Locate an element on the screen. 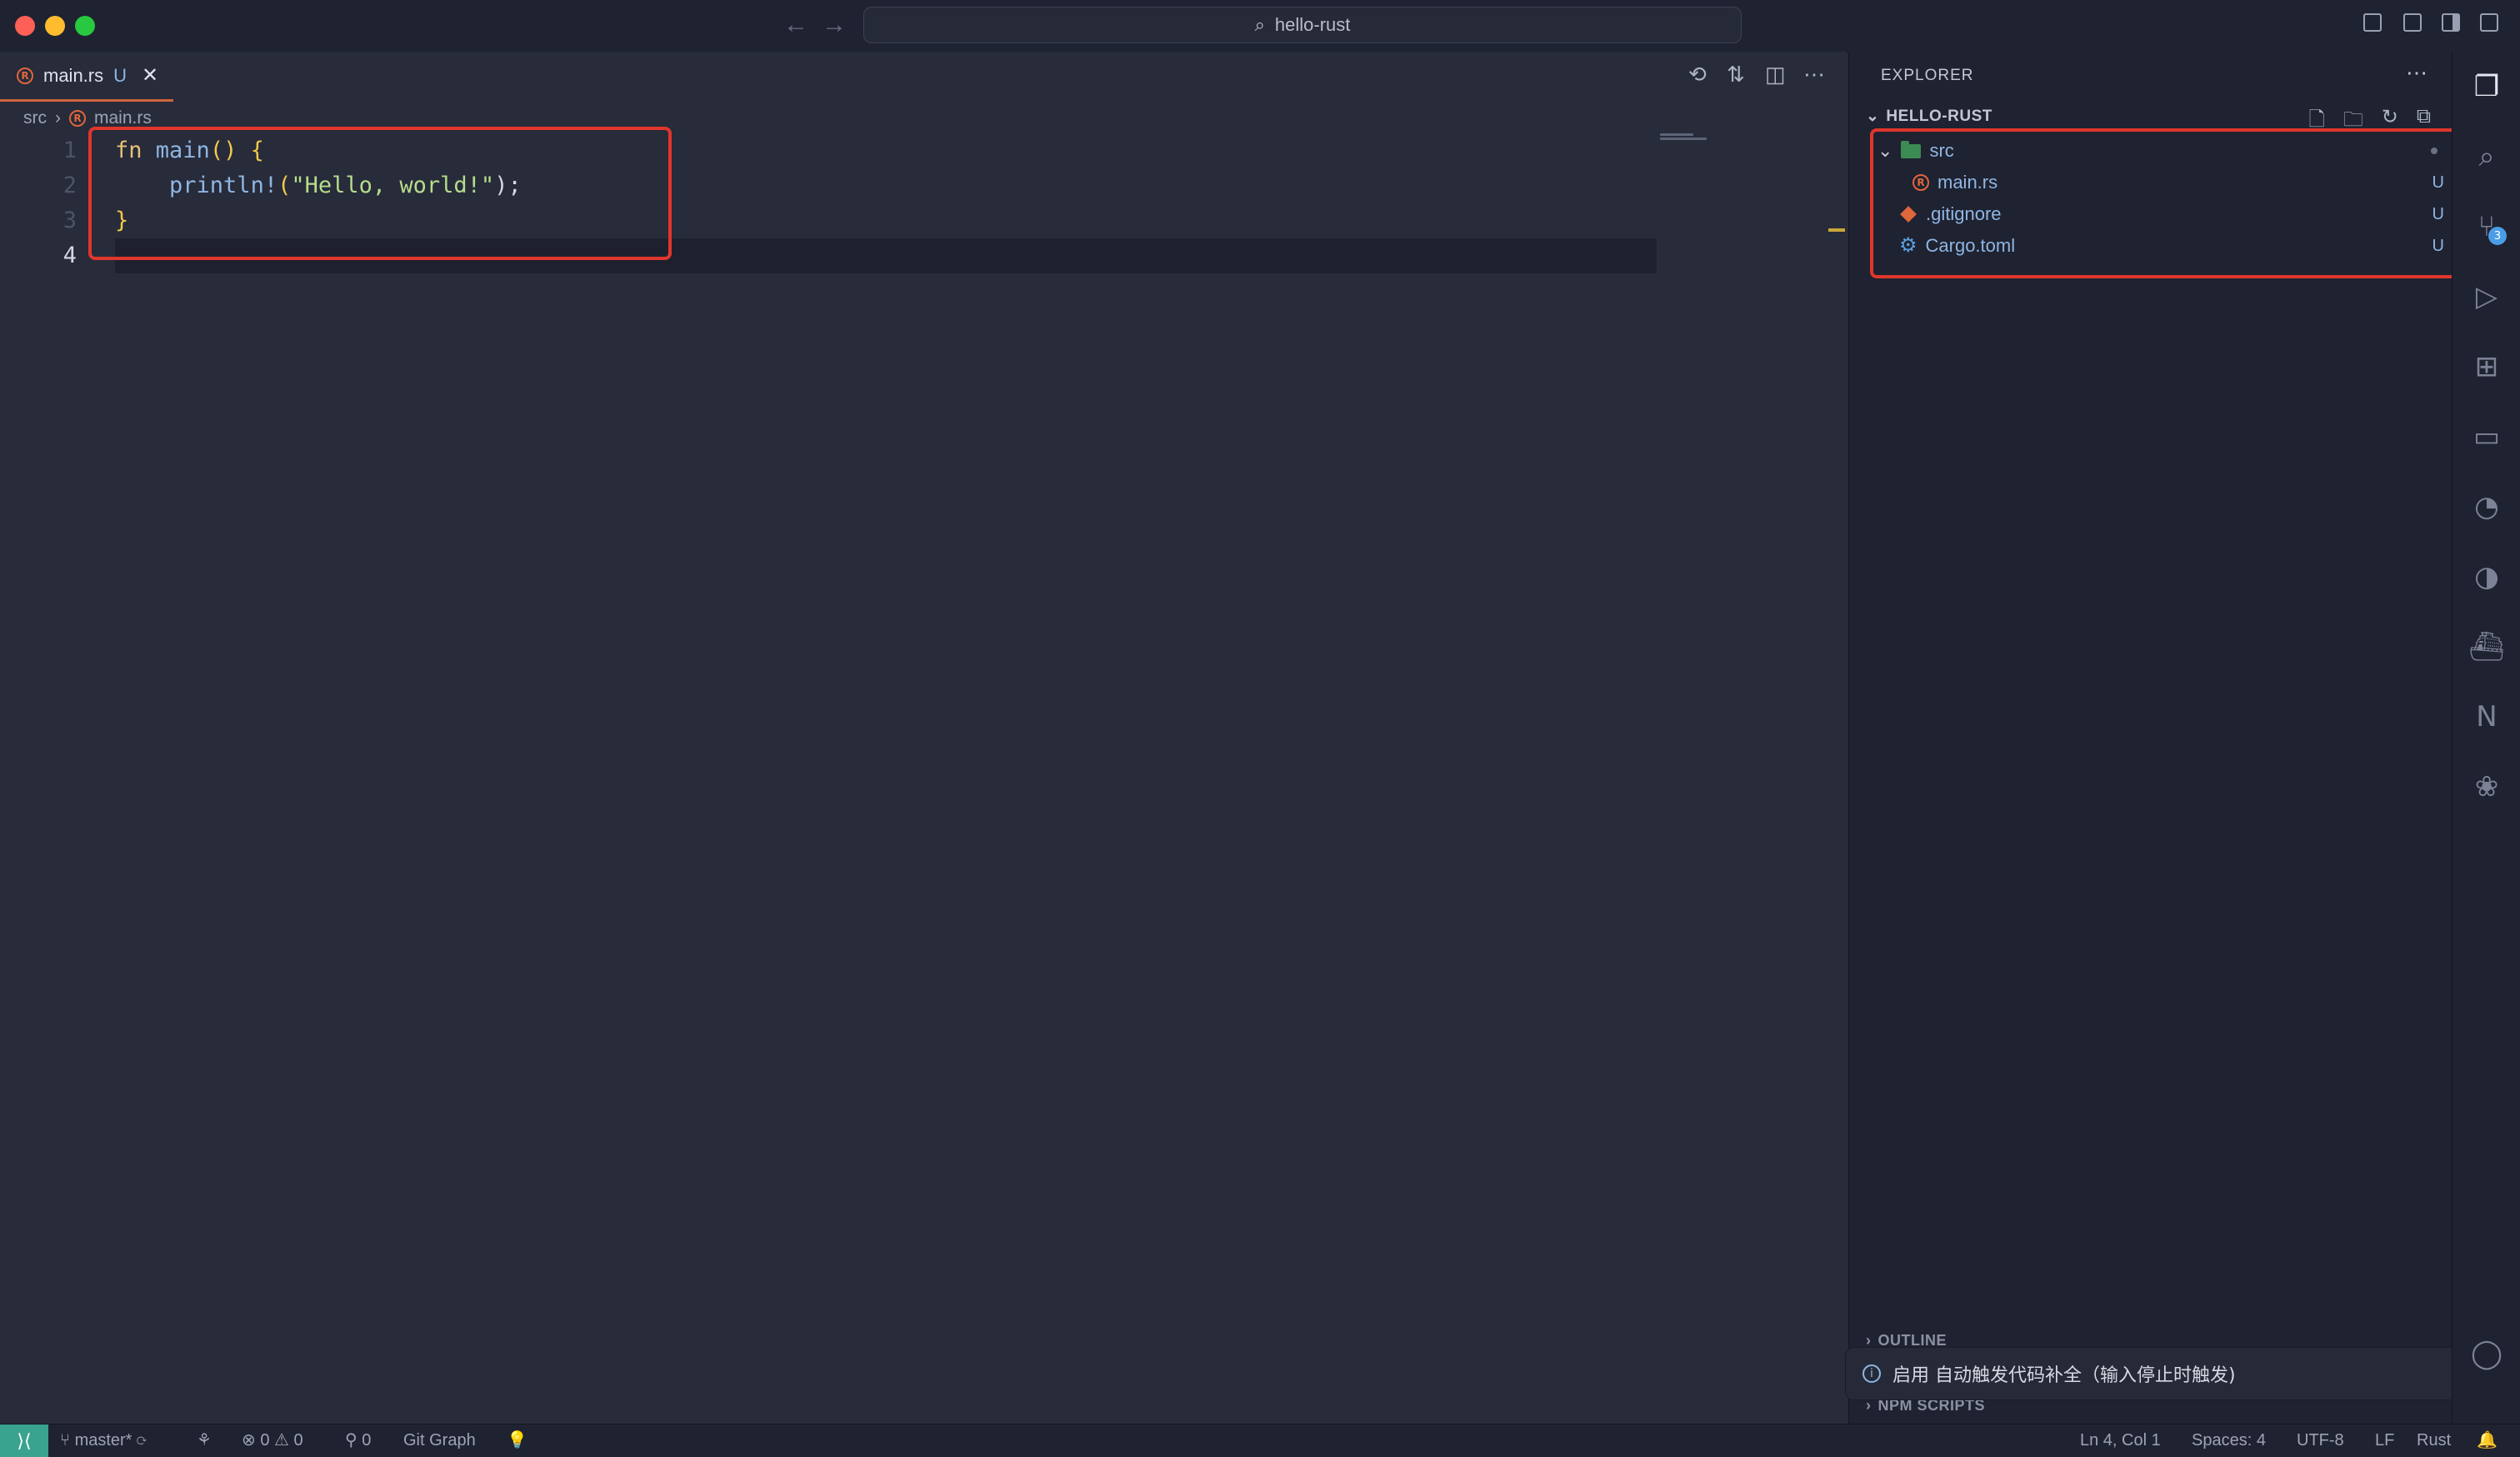  breadcrumb-folder: src is located at coordinates (35, 118).